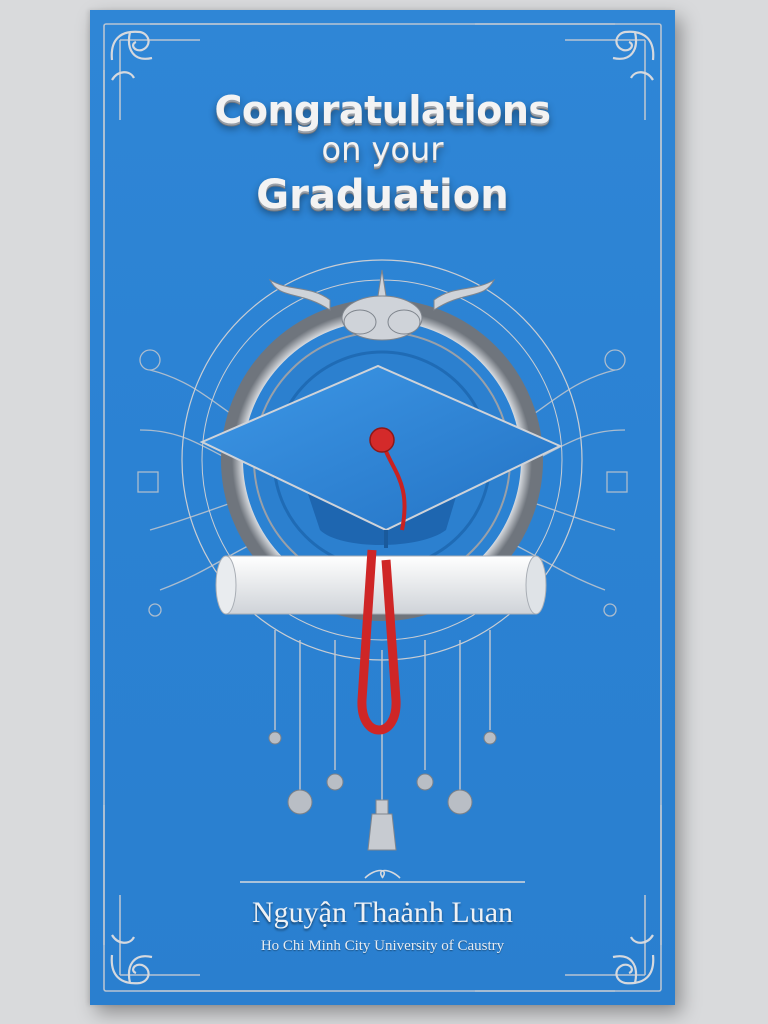 Image resolution: width=768 pixels, height=1024 pixels. What do you see at coordinates (382, 912) in the screenshot?
I see `graduate-name: Nguyận Thaȧnh Luan` at bounding box center [382, 912].